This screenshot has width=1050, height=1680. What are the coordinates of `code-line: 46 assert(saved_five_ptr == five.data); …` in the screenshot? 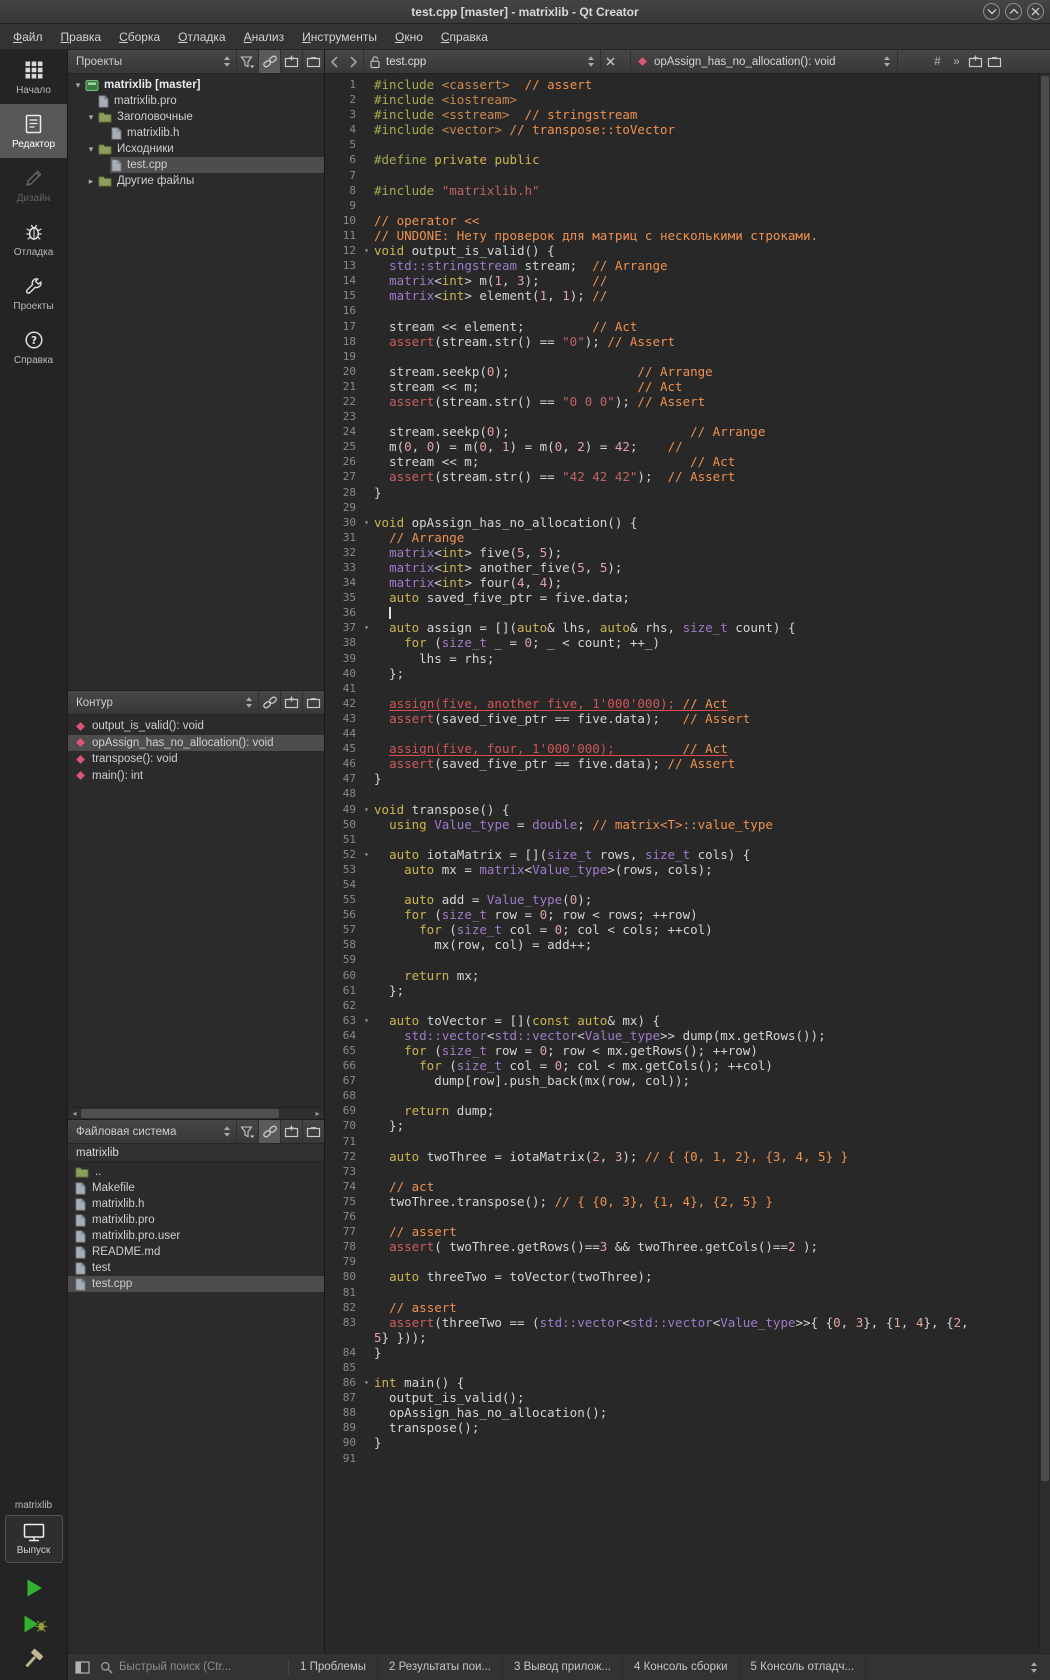 It's located at (682, 763).